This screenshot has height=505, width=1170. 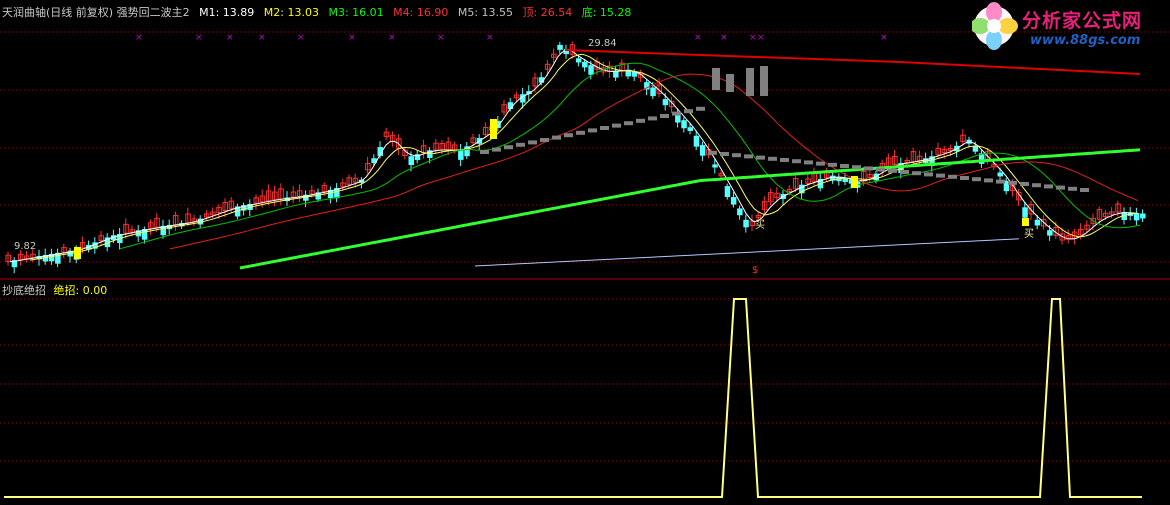 What do you see at coordinates (547, 12) in the screenshot?
I see `top-value: 顶: 26.54` at bounding box center [547, 12].